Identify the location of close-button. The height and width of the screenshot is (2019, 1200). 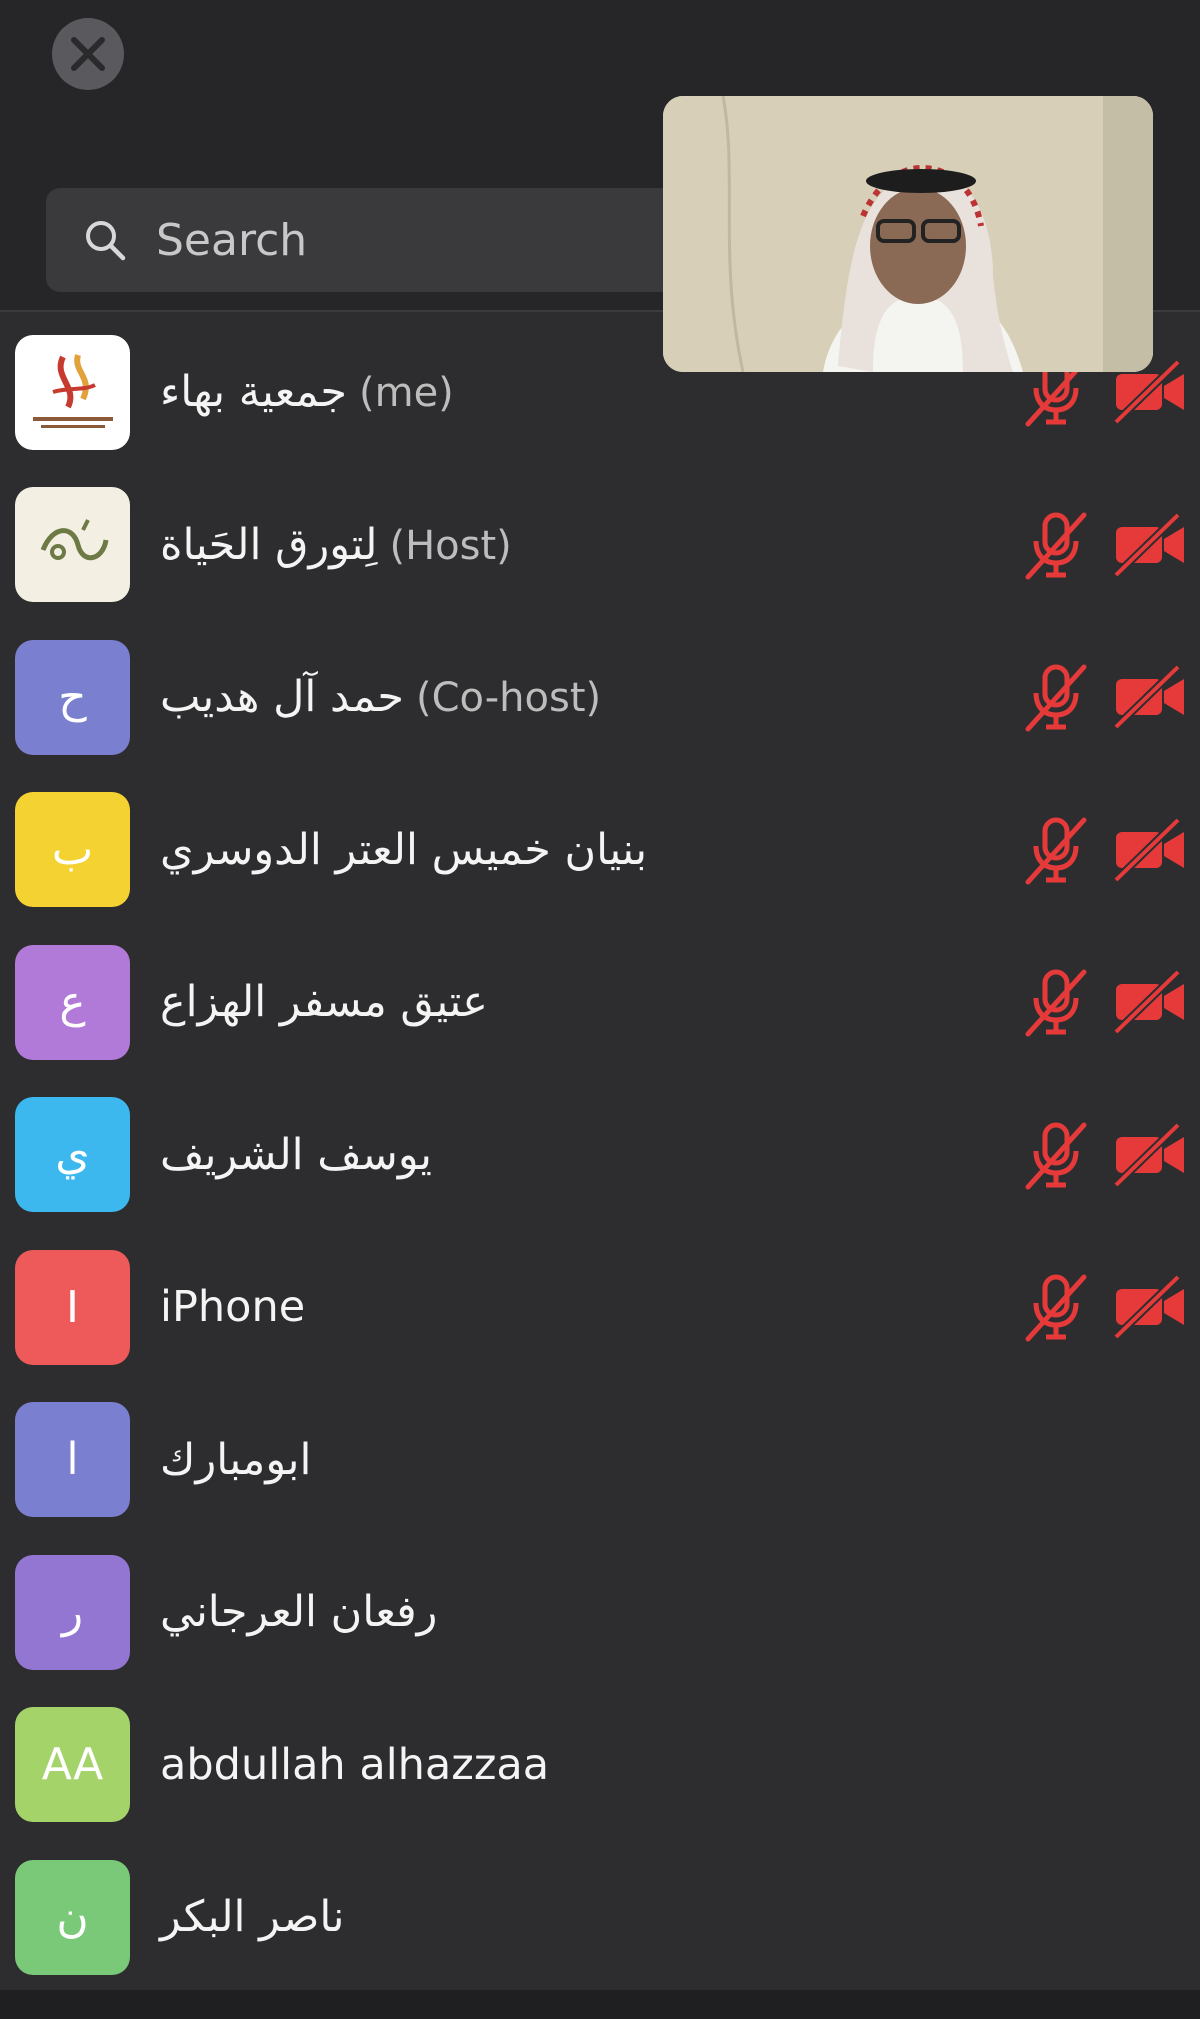
(88, 54).